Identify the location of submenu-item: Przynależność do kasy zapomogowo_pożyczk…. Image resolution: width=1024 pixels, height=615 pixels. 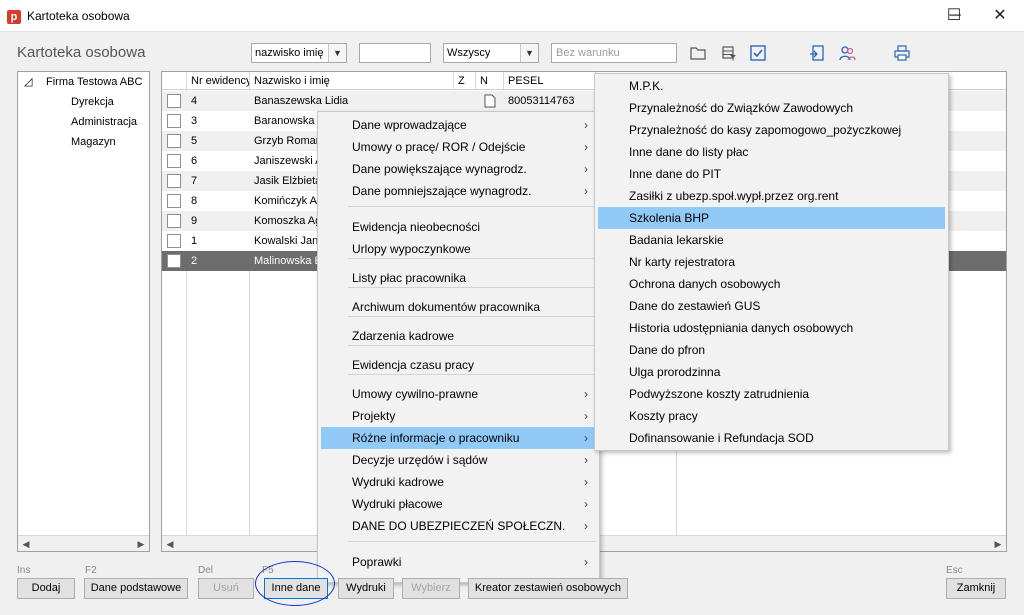
(771, 130).